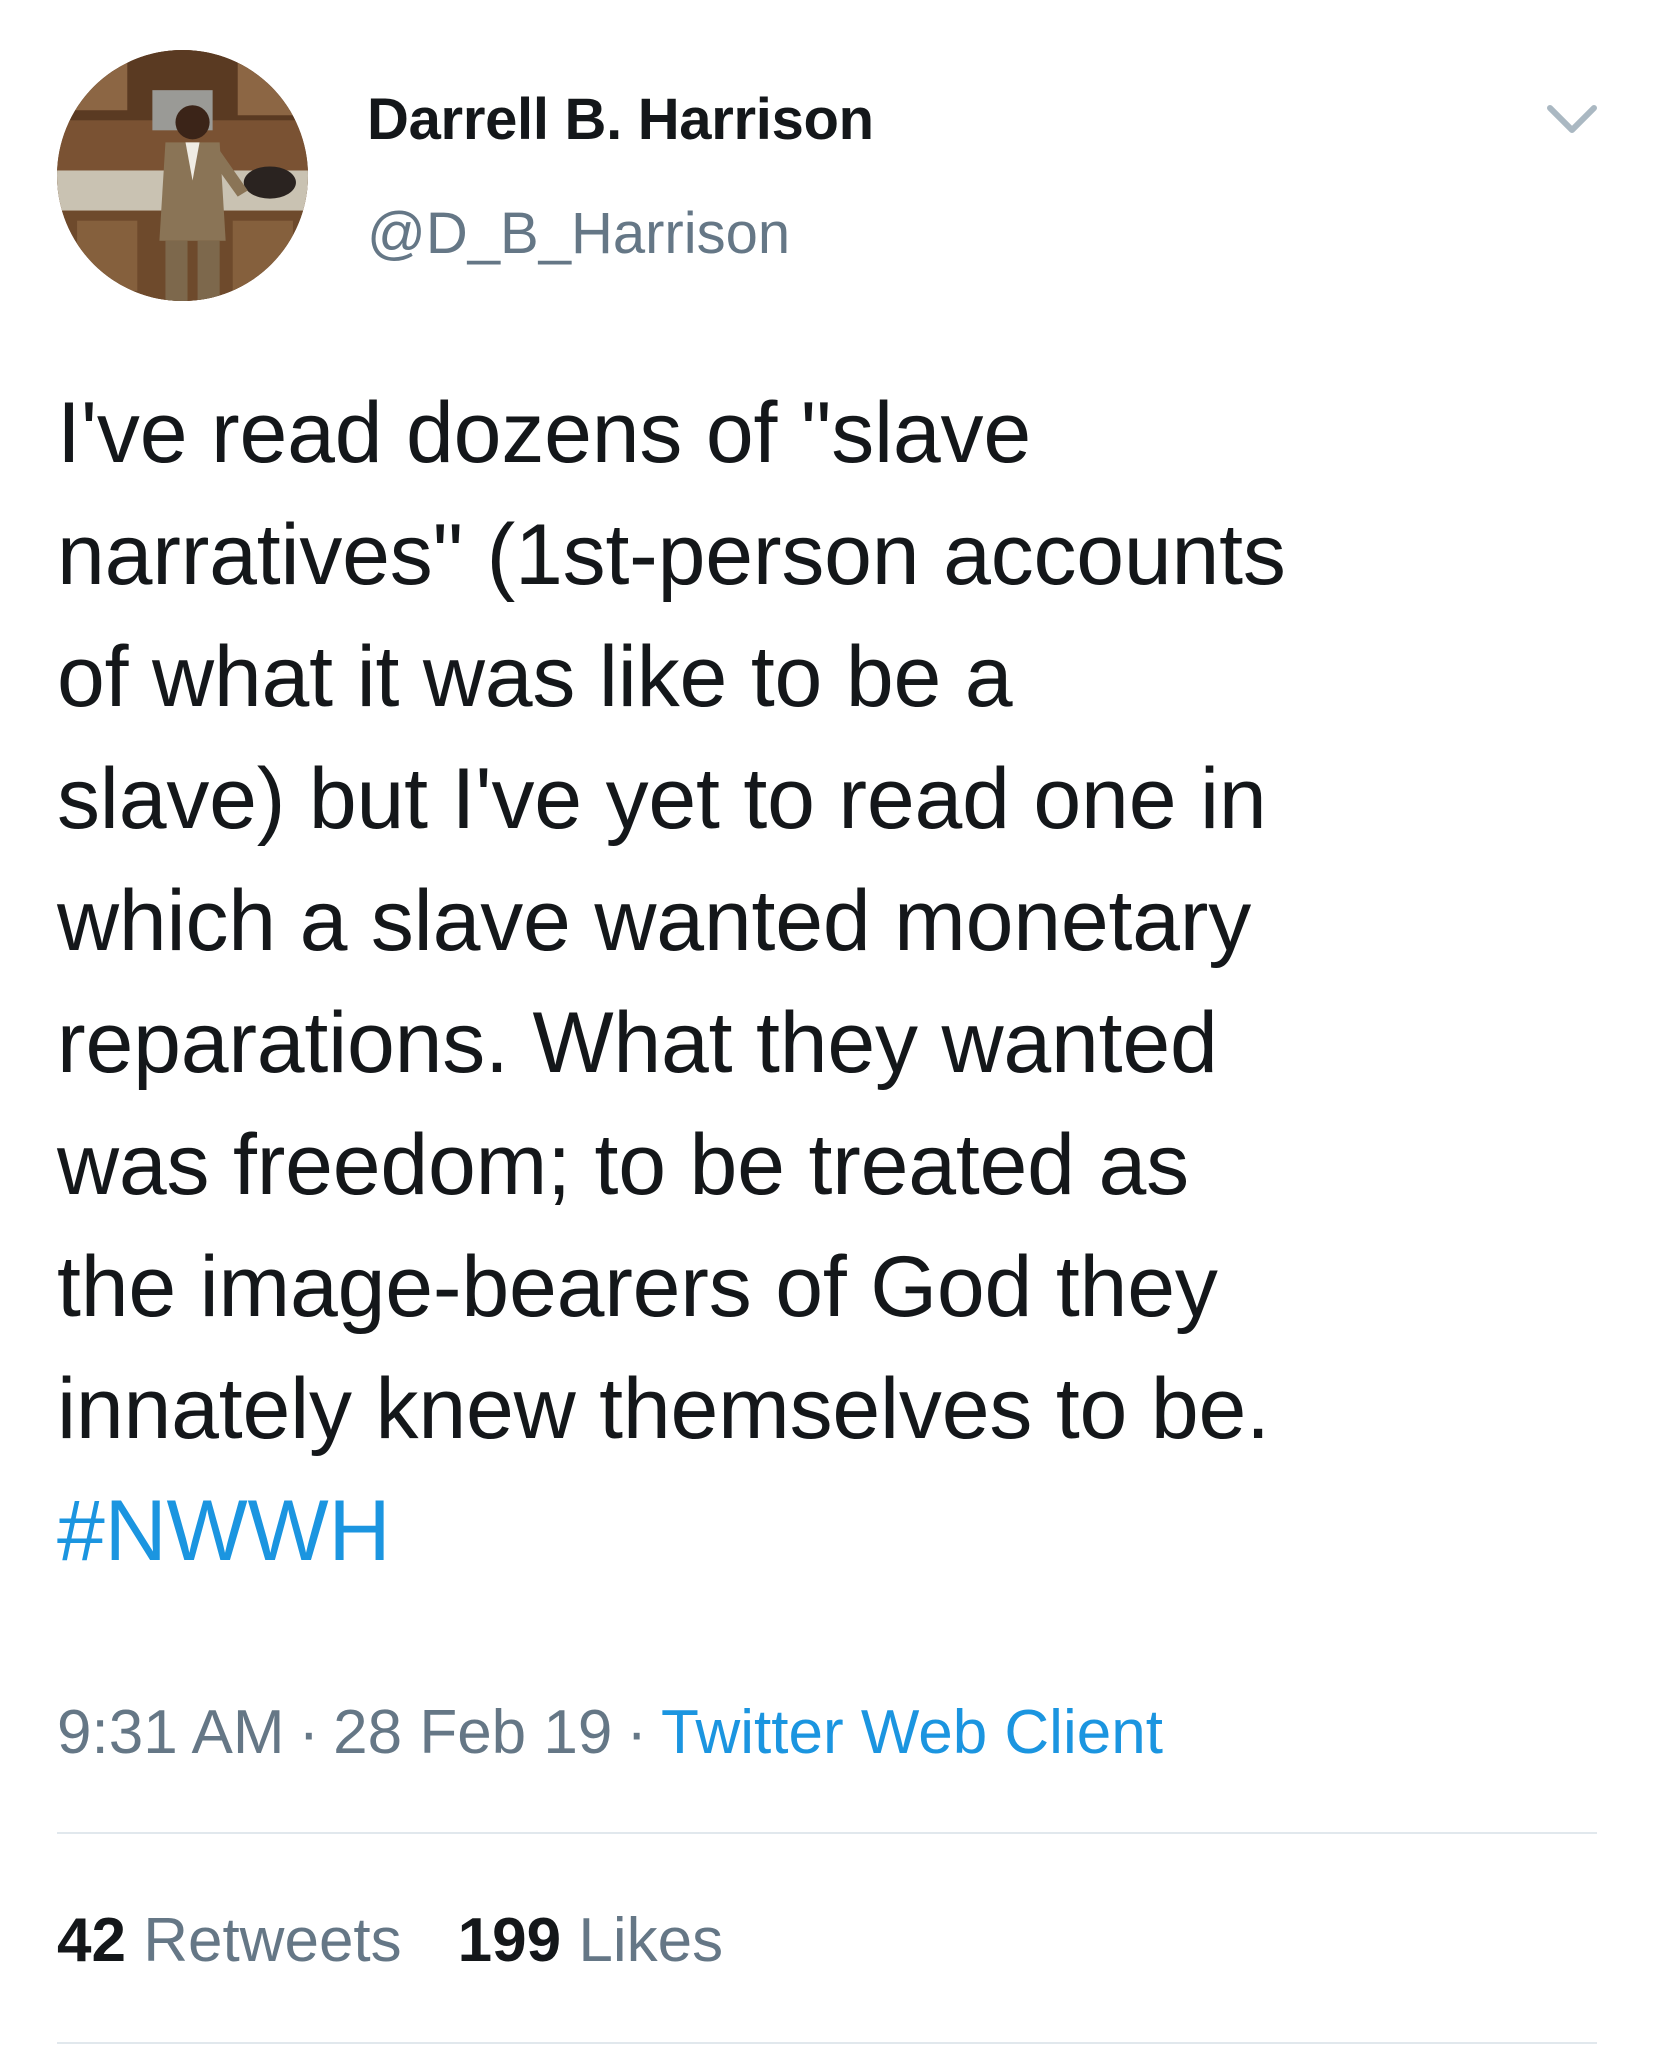 Image resolution: width=1654 pixels, height=2048 pixels. What do you see at coordinates (651, 1940) in the screenshot?
I see `likes-label: Likes` at bounding box center [651, 1940].